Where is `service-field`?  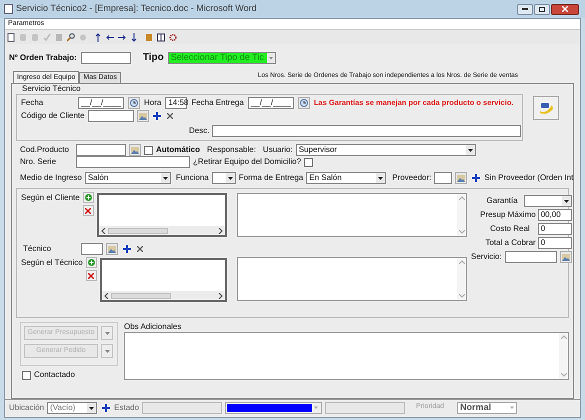
service-field is located at coordinates (530, 257).